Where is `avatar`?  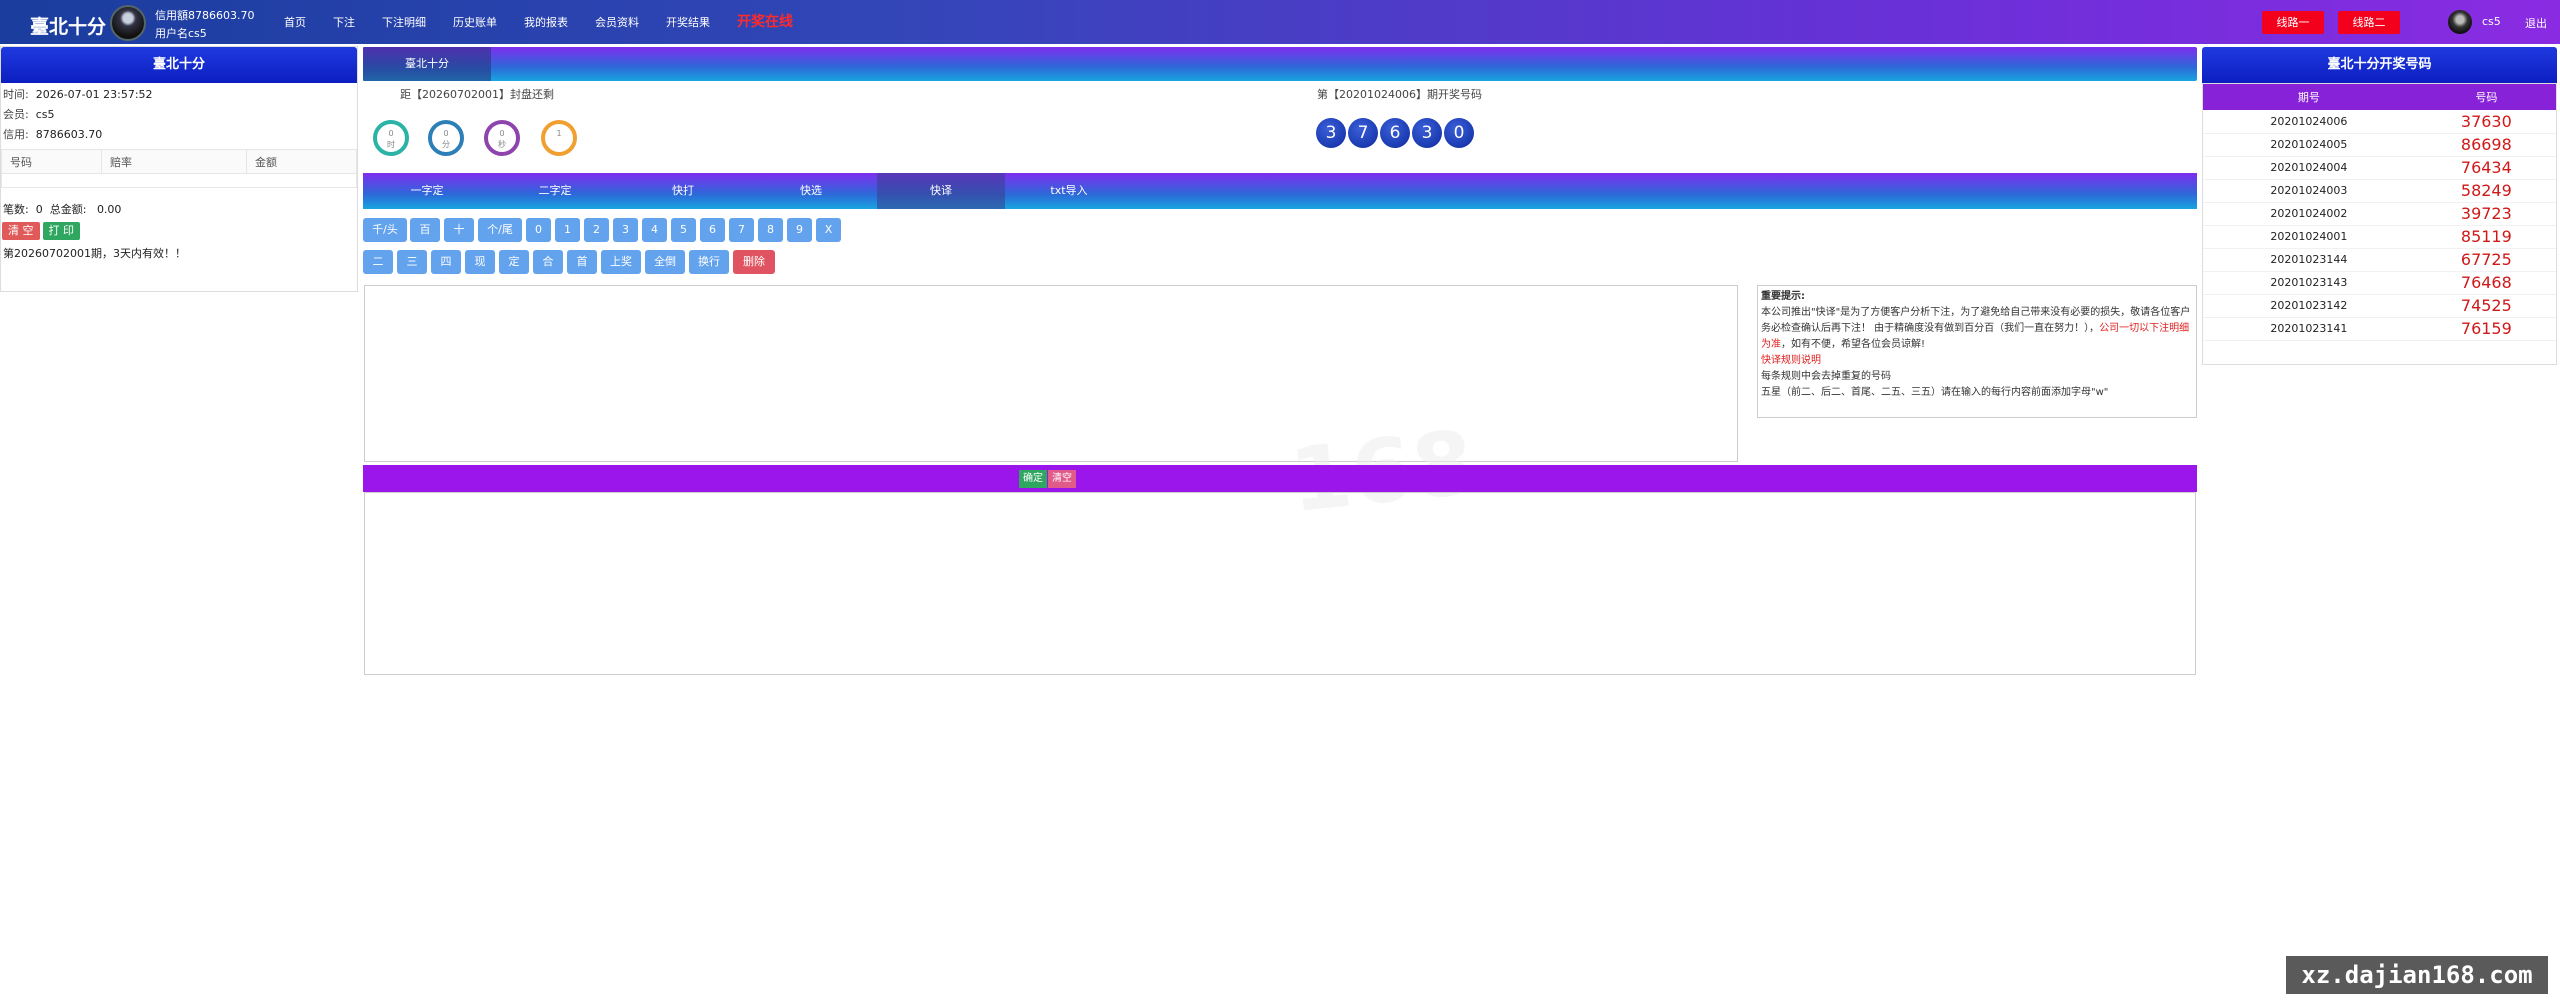 avatar is located at coordinates (128, 23).